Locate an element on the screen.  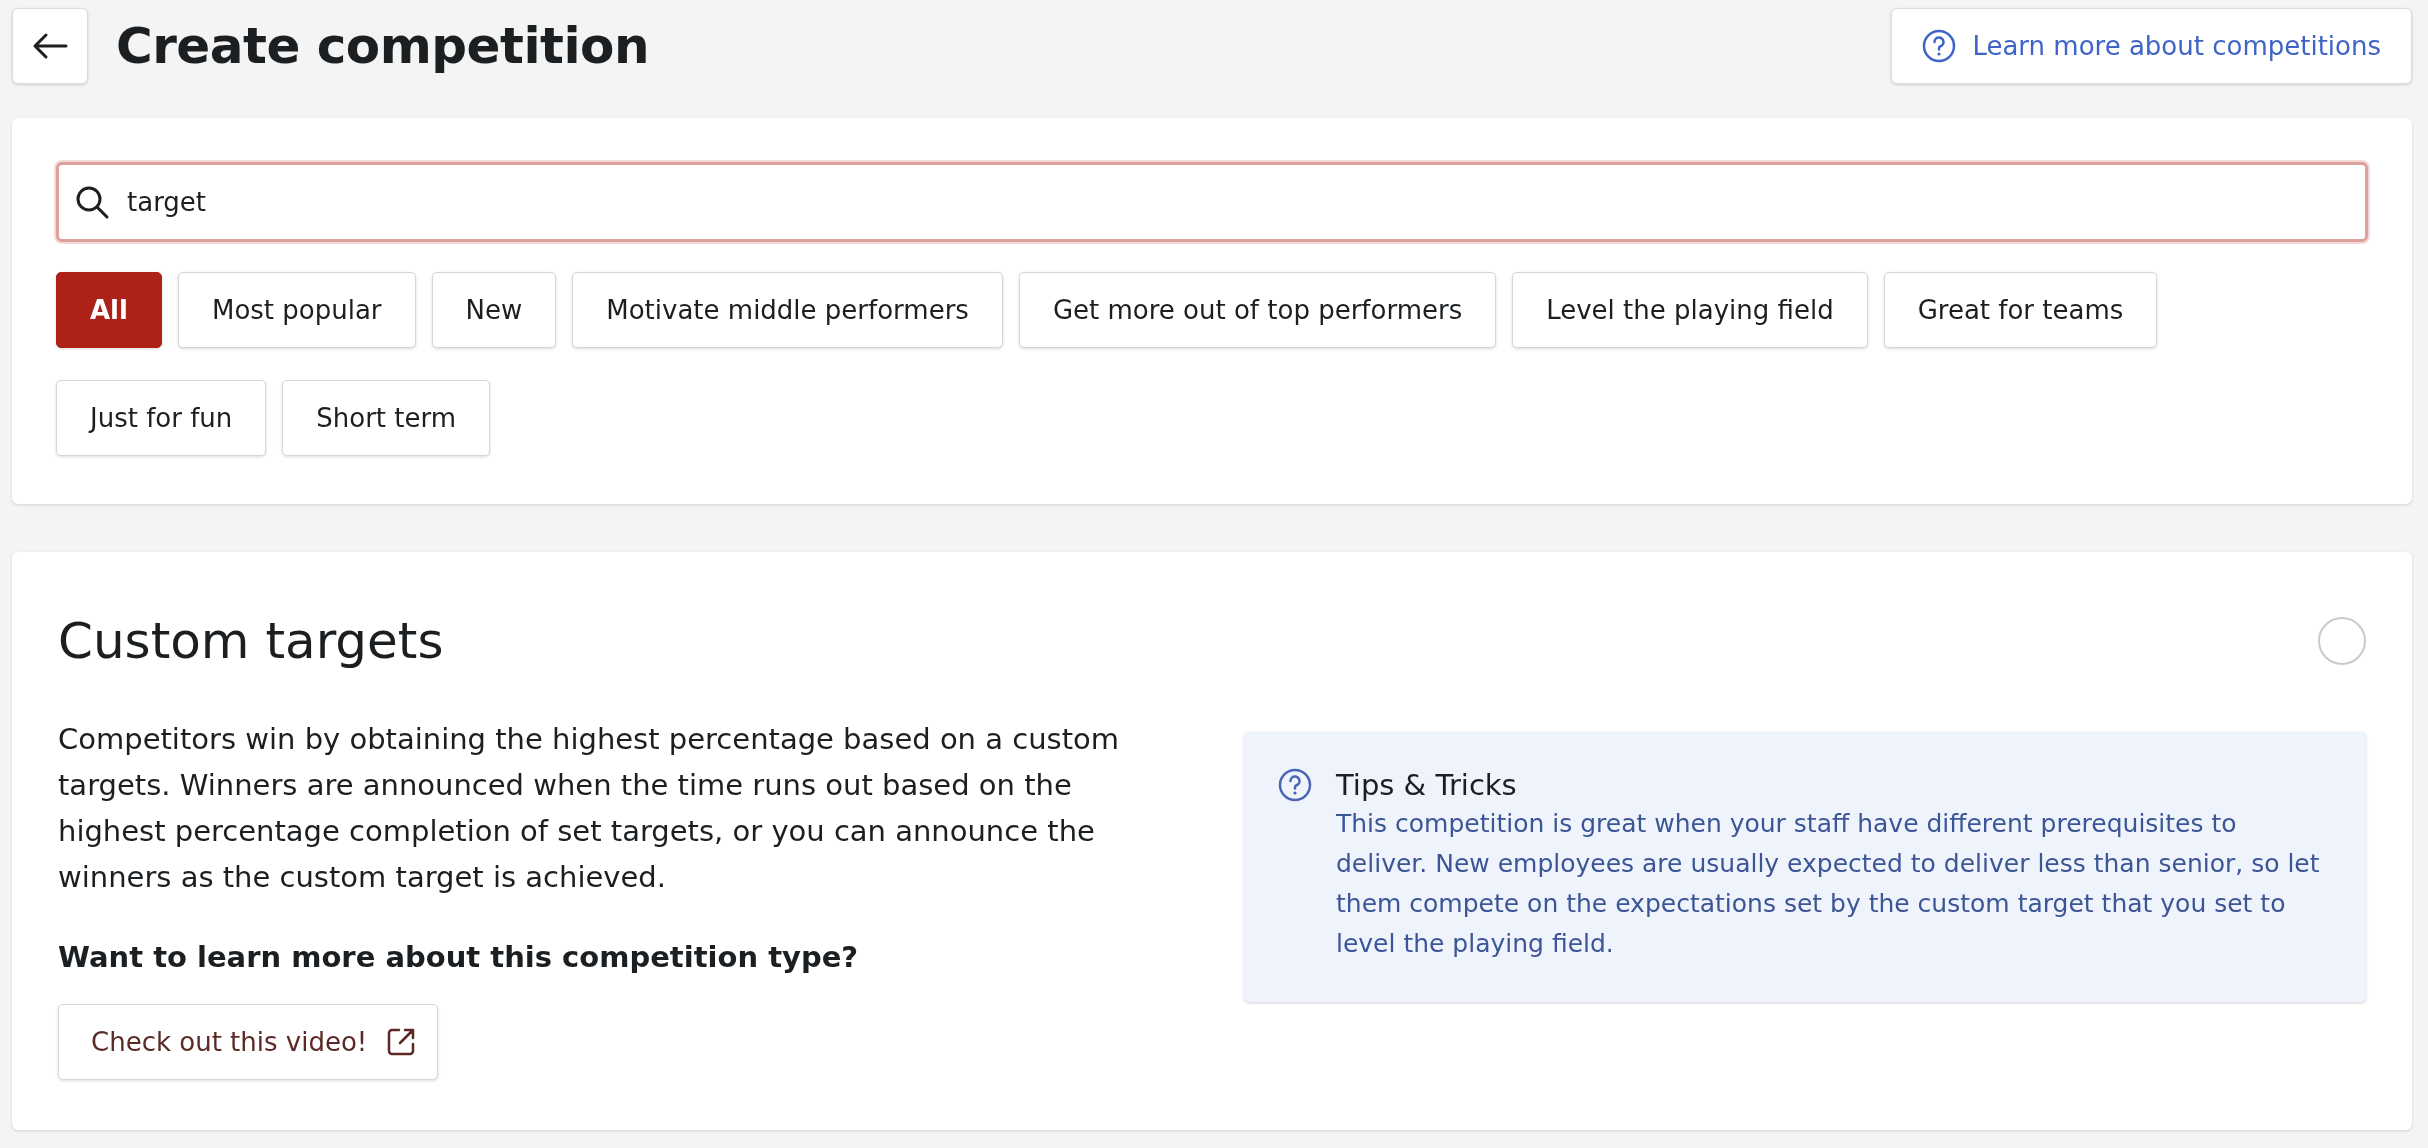
back-button is located at coordinates (50, 46).